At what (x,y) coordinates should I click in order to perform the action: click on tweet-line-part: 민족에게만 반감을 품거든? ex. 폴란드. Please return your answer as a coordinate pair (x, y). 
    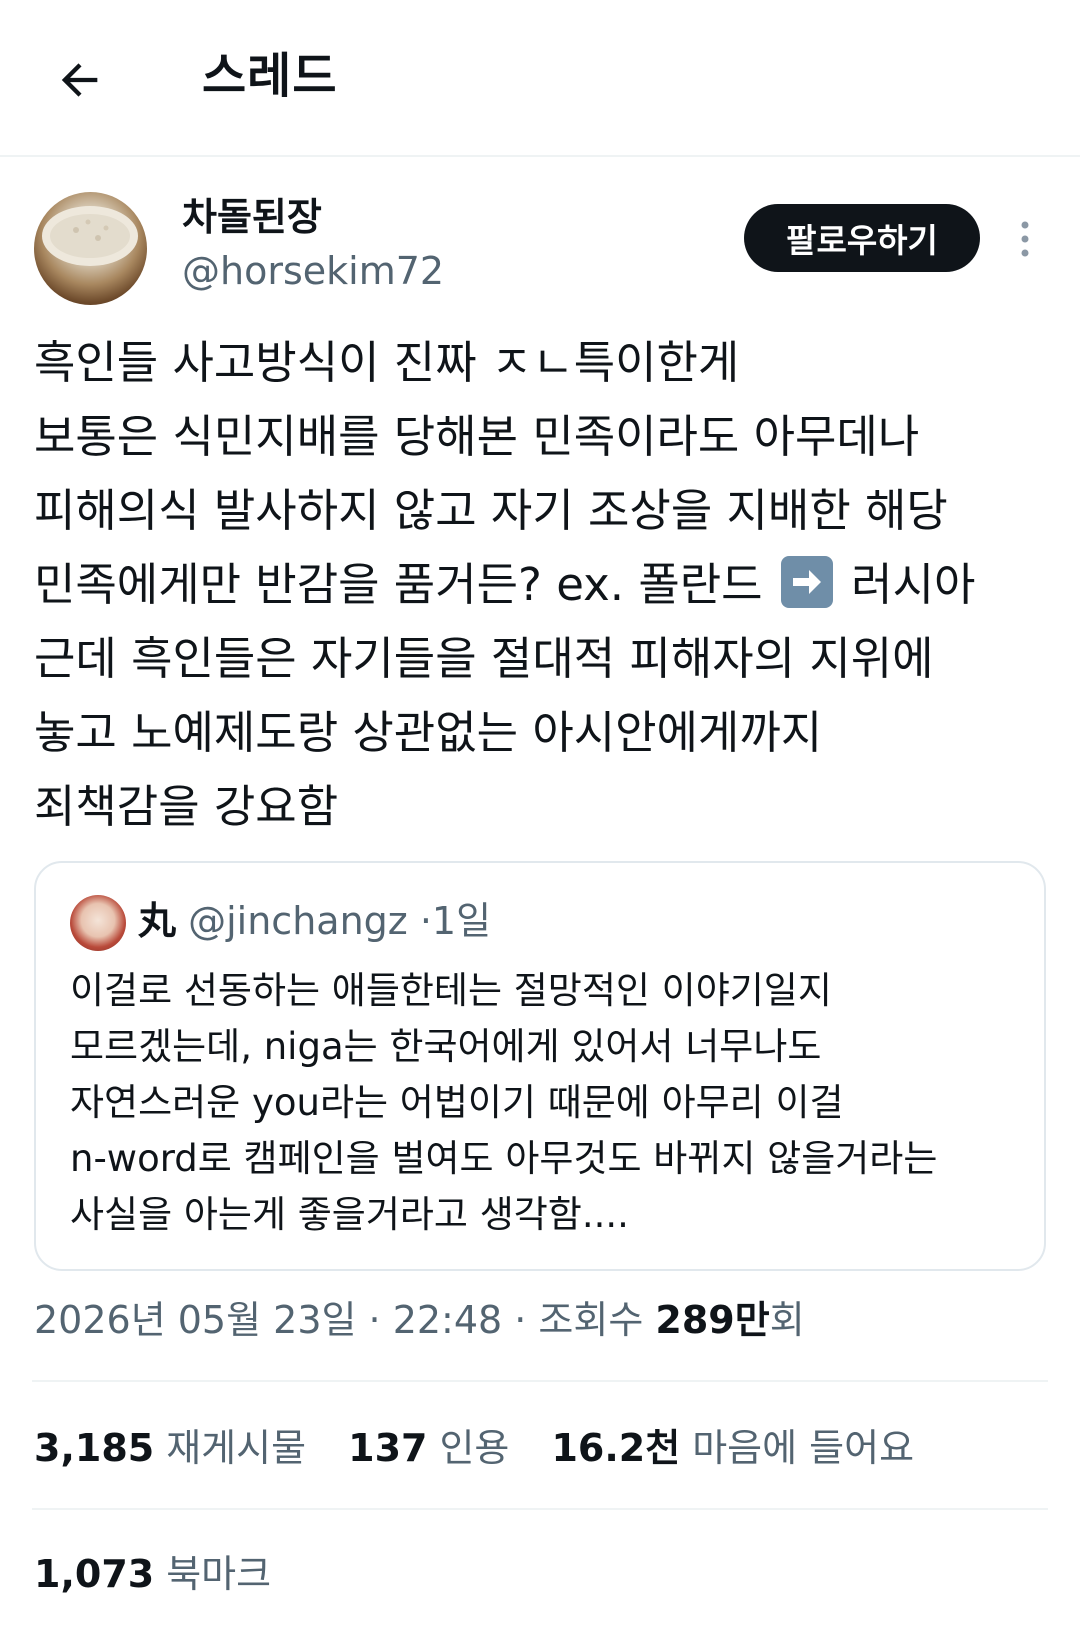
    Looking at the image, I should click on (398, 584).